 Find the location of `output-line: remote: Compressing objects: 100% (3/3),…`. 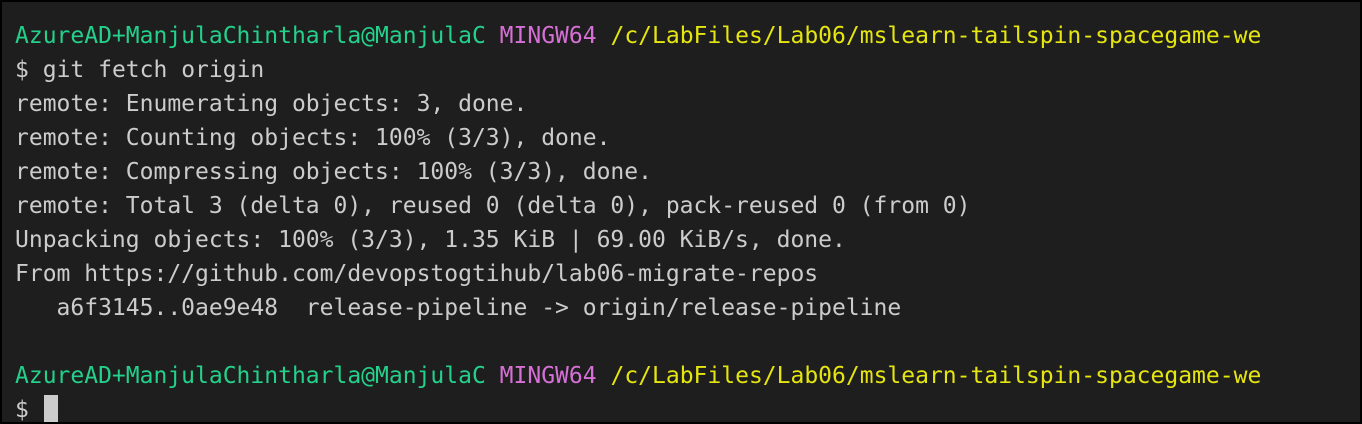

output-line: remote: Compressing objects: 100% (3/3),… is located at coordinates (333, 172).